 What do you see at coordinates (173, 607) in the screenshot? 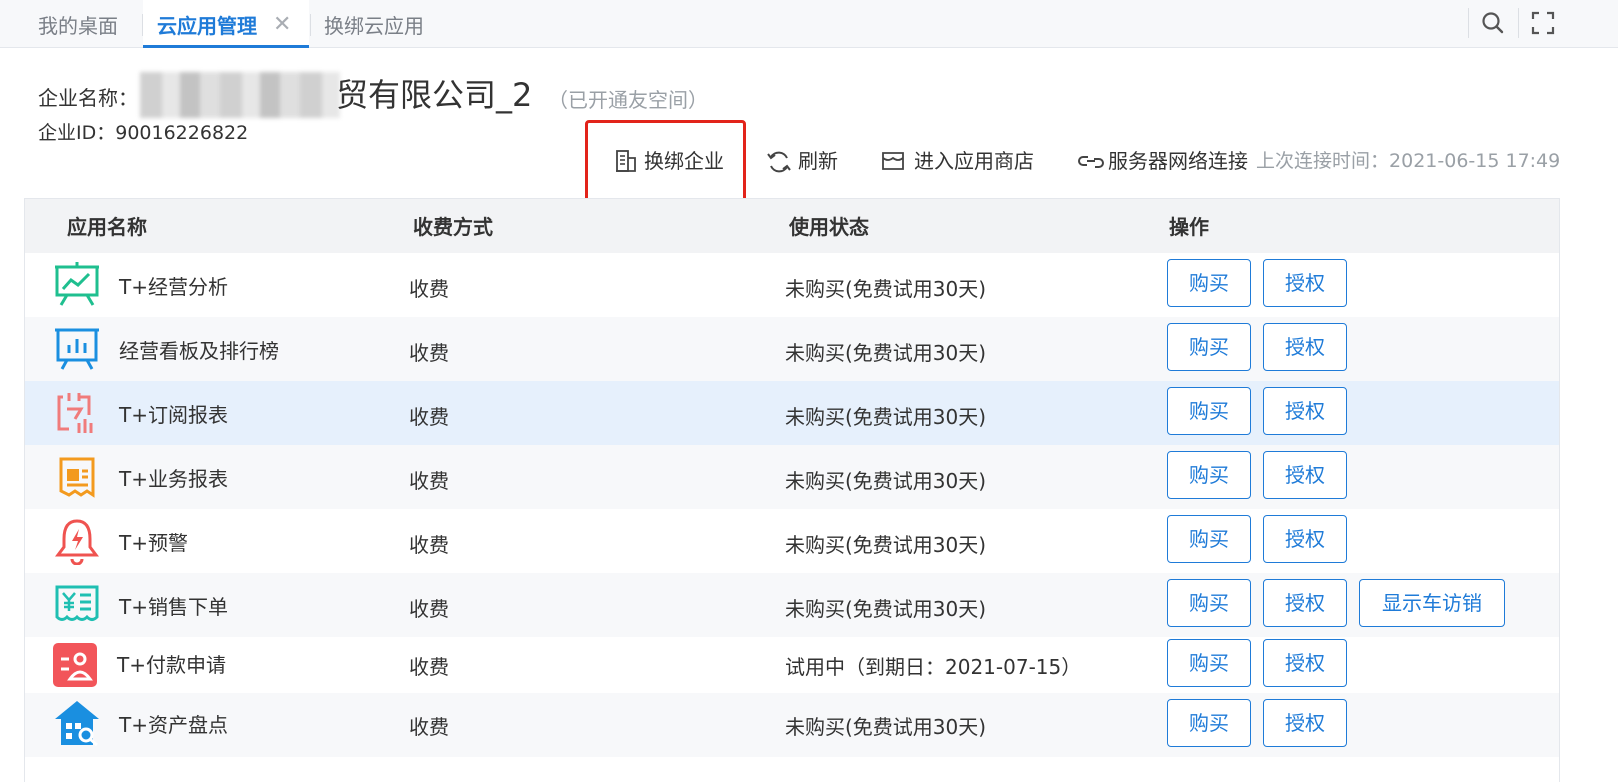
I see `app-name: T+销售下单` at bounding box center [173, 607].